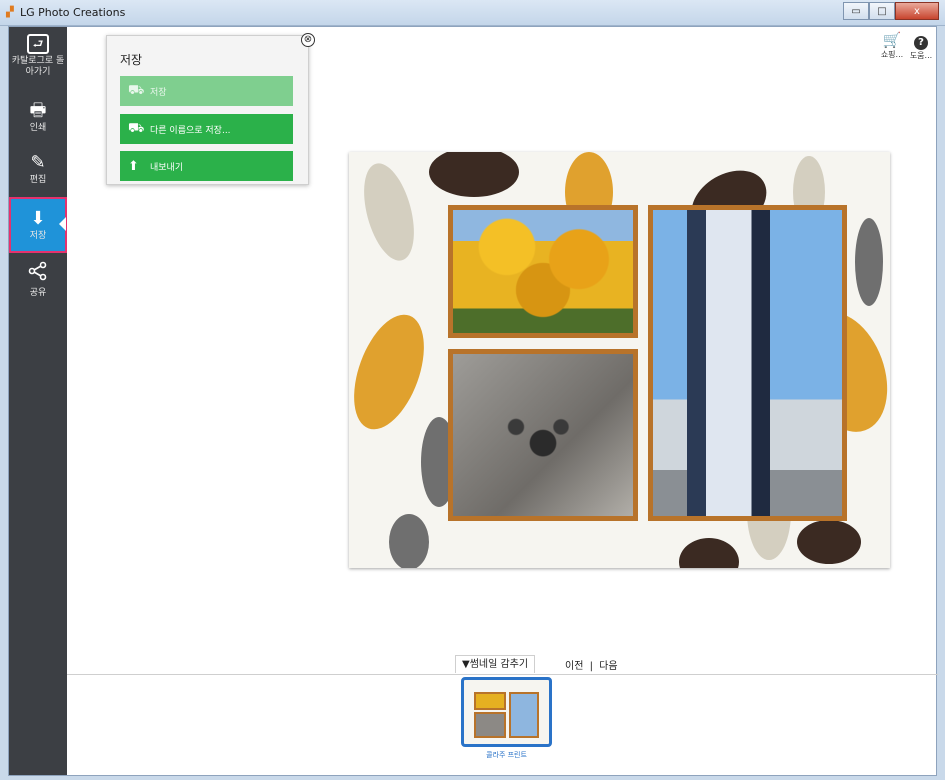 This screenshot has width=945, height=780. I want to click on thumbnail-caption: 콜라주 프린트, so click(506, 755).